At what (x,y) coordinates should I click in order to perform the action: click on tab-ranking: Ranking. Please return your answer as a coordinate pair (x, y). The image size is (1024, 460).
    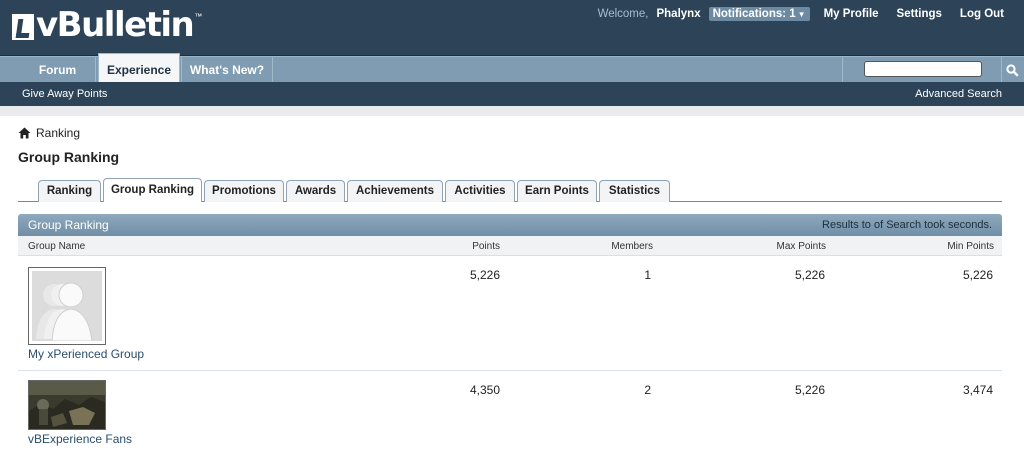
    Looking at the image, I should click on (69, 191).